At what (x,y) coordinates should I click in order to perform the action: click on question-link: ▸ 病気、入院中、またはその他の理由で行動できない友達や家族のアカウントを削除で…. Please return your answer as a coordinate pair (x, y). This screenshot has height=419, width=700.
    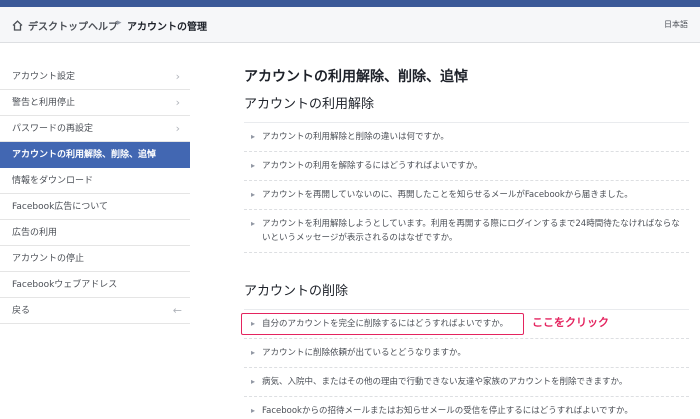
    Looking at the image, I should click on (466, 382).